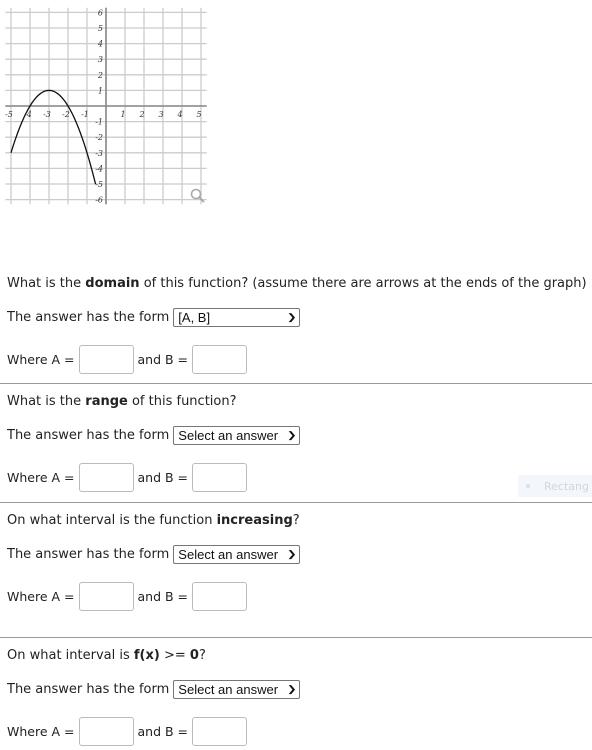 This screenshot has width=592, height=750. What do you see at coordinates (194, 655) in the screenshot?
I see `question-keyword: 0` at bounding box center [194, 655].